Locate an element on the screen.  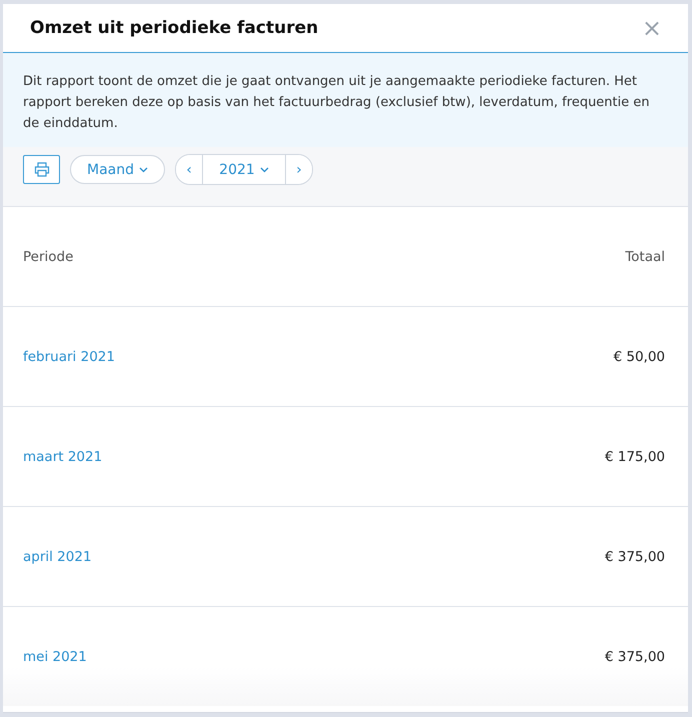
print-button is located at coordinates (41, 169).